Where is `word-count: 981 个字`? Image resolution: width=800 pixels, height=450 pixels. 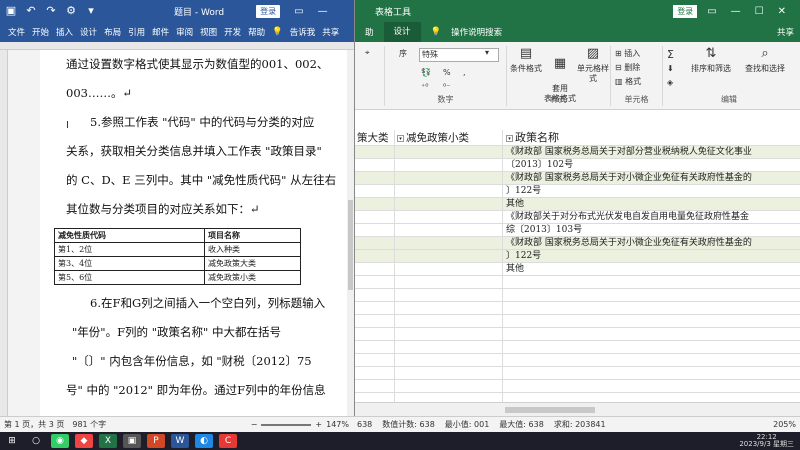
word-count: 981 个字 is located at coordinates (89, 424).